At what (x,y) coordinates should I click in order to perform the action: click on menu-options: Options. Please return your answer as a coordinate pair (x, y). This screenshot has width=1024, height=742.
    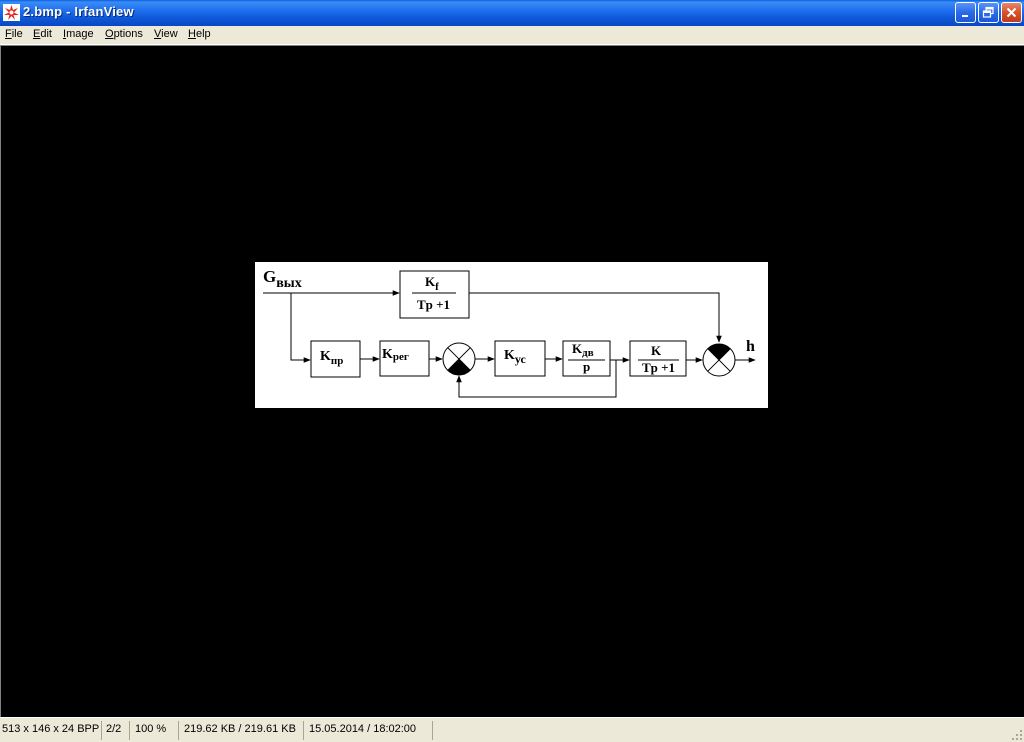
    Looking at the image, I should click on (124, 34).